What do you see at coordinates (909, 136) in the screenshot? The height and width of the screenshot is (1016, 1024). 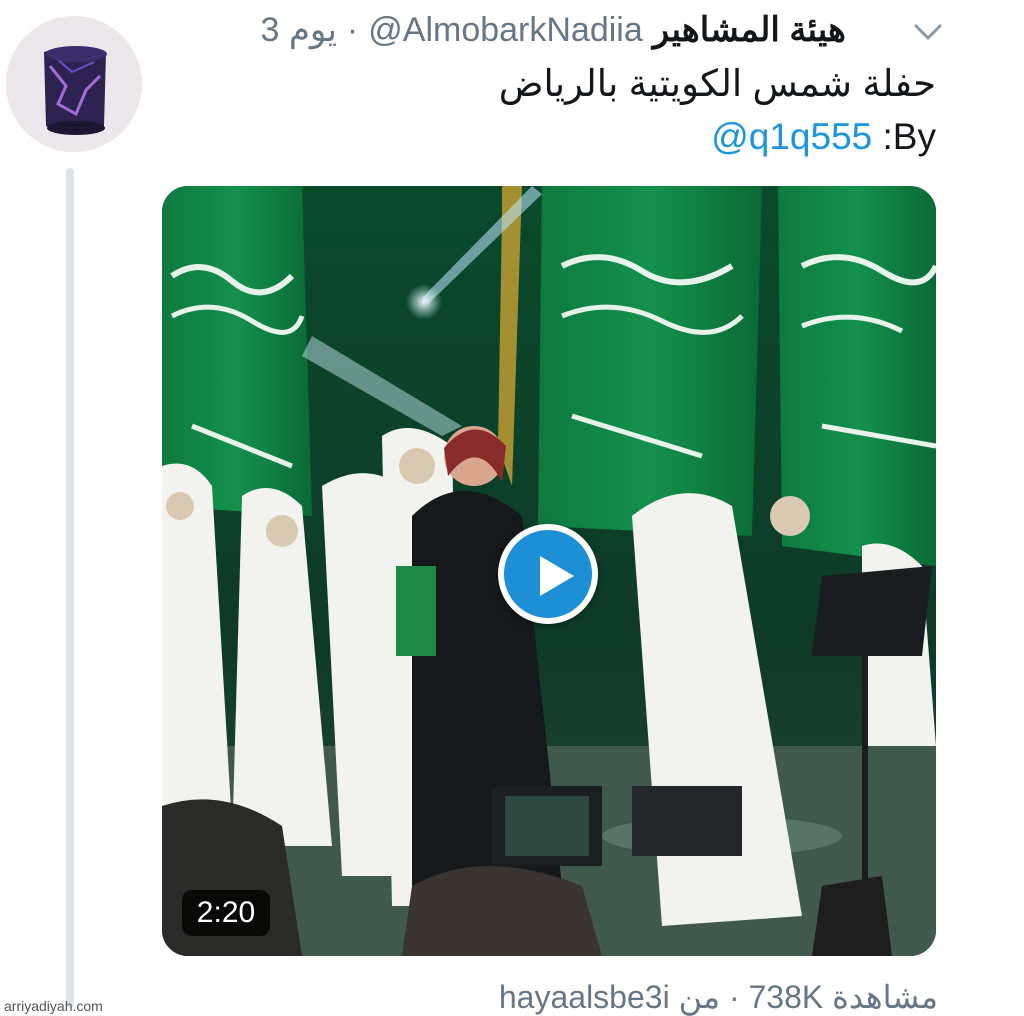 I see `by-label: :By` at bounding box center [909, 136].